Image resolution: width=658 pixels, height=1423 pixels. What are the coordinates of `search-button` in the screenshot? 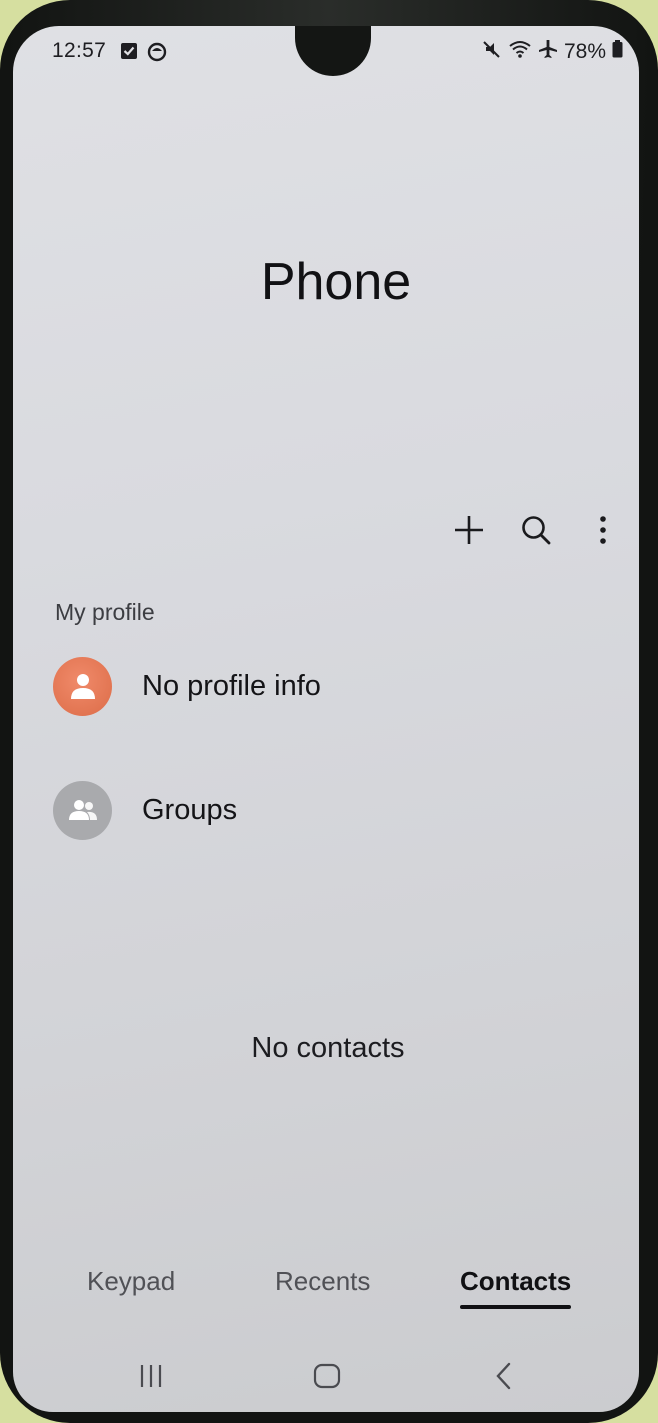 It's located at (536, 530).